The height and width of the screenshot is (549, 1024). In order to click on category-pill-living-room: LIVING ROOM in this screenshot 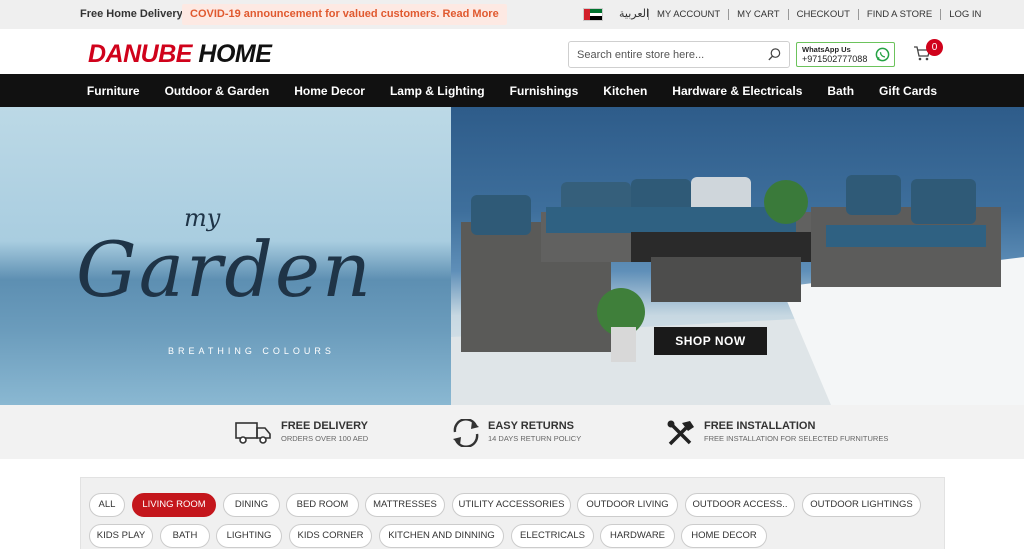, I will do `click(174, 505)`.